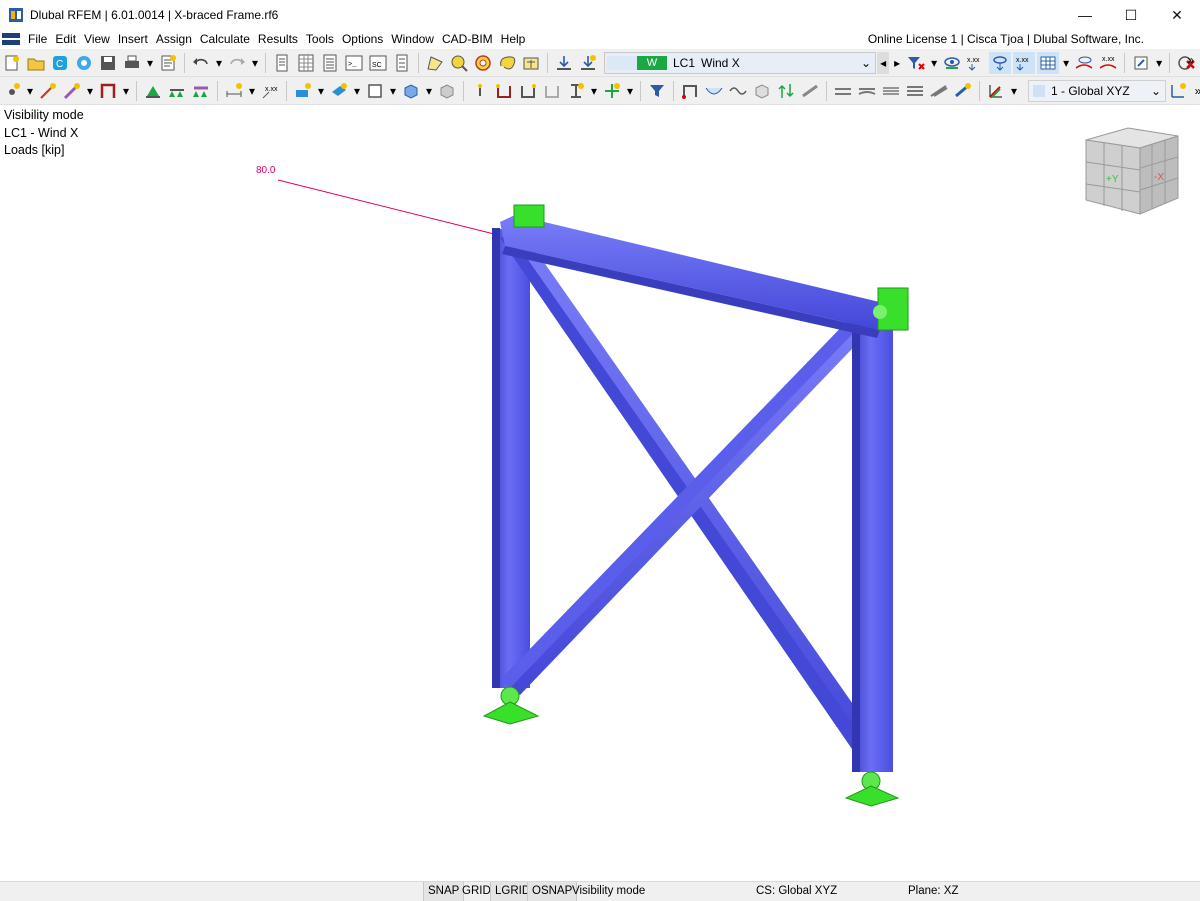 The image size is (1200, 901). Describe the element at coordinates (872, 796) in the screenshot. I see `support-bottom-right` at that location.